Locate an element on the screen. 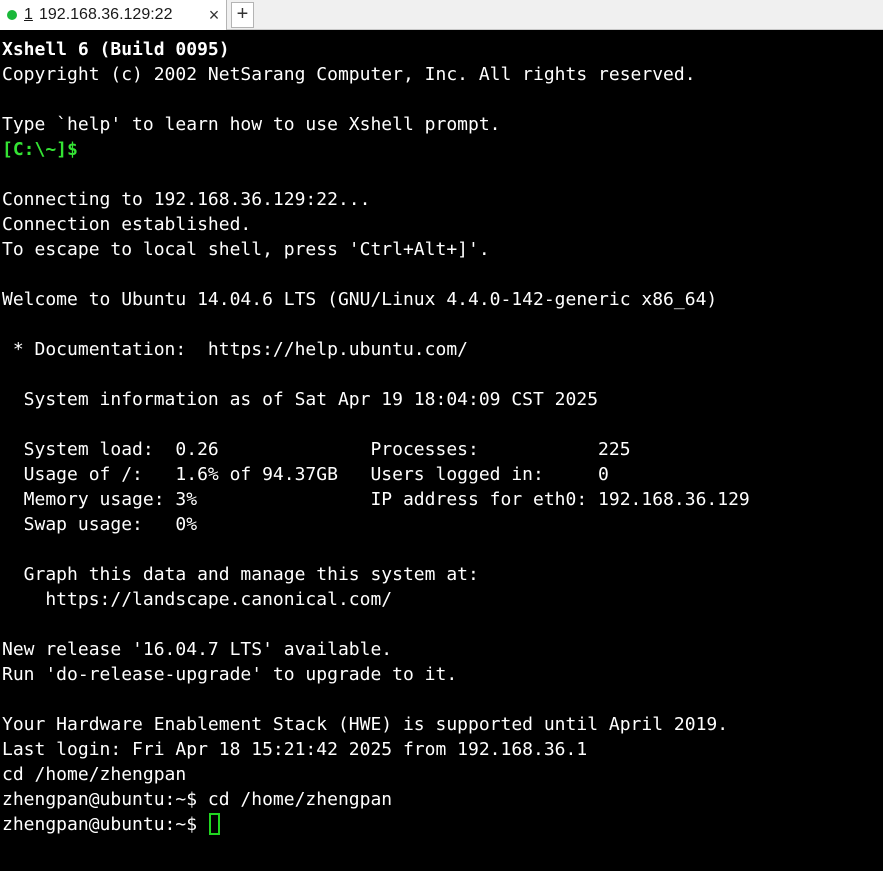  terminal-line: Connection established. is located at coordinates (127, 224).